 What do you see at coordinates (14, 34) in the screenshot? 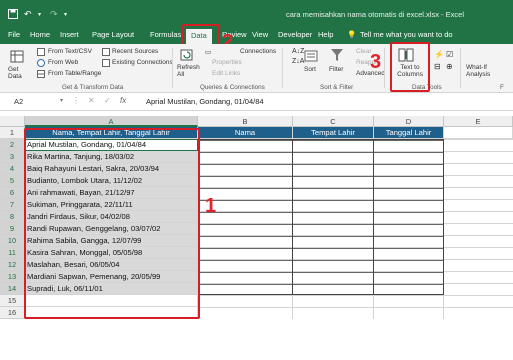
I see `tab-file: File` at bounding box center [14, 34].